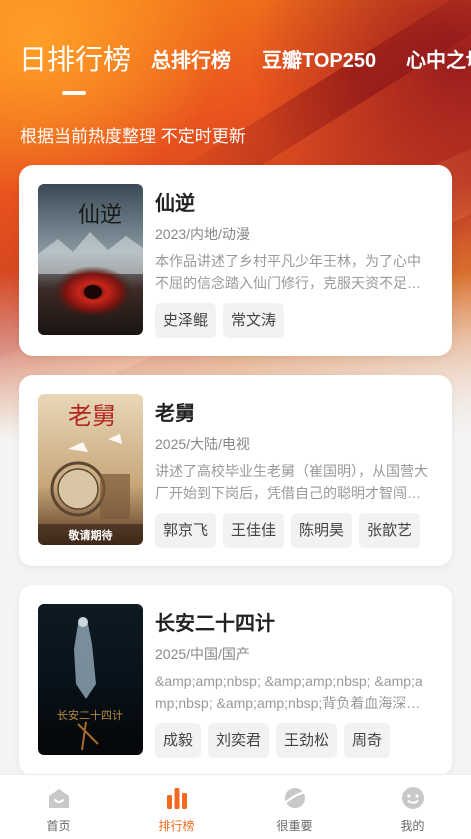 The height and width of the screenshot is (839, 471). What do you see at coordinates (175, 414) in the screenshot?
I see `movie-title: 老舅` at bounding box center [175, 414].